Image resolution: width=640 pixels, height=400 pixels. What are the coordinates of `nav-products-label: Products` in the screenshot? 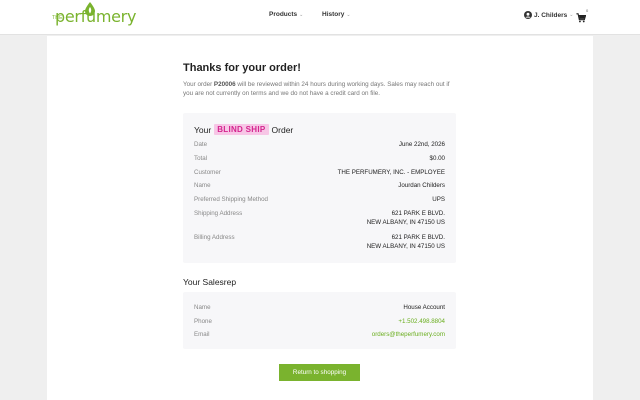 It's located at (283, 14).